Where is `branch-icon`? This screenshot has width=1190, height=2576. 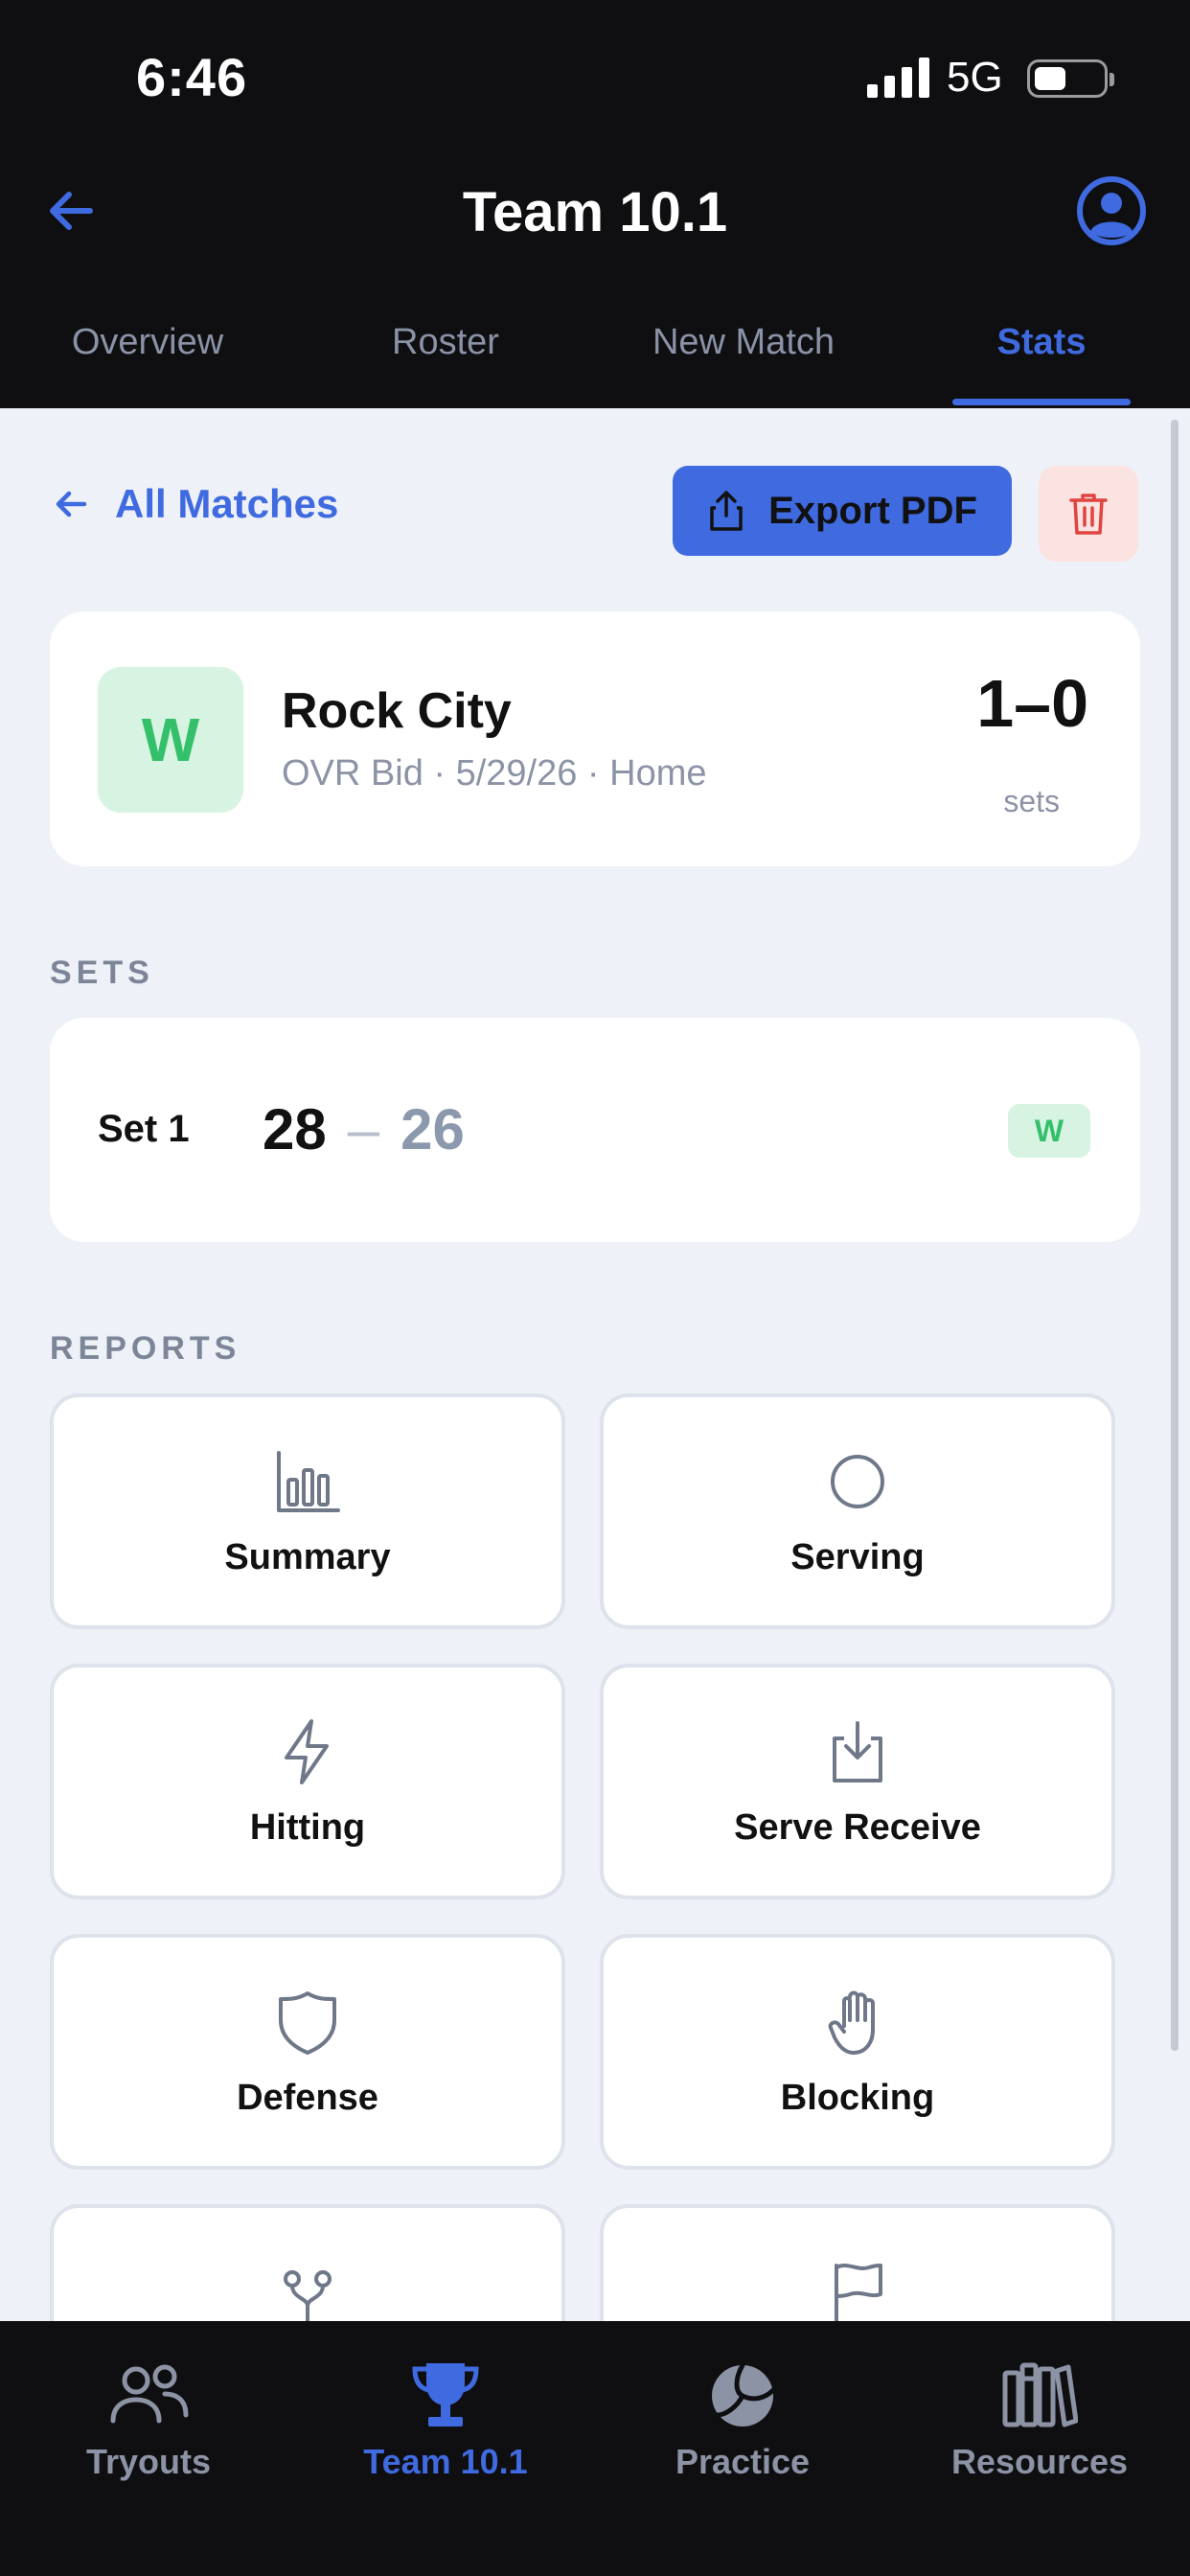 branch-icon is located at coordinates (308, 2298).